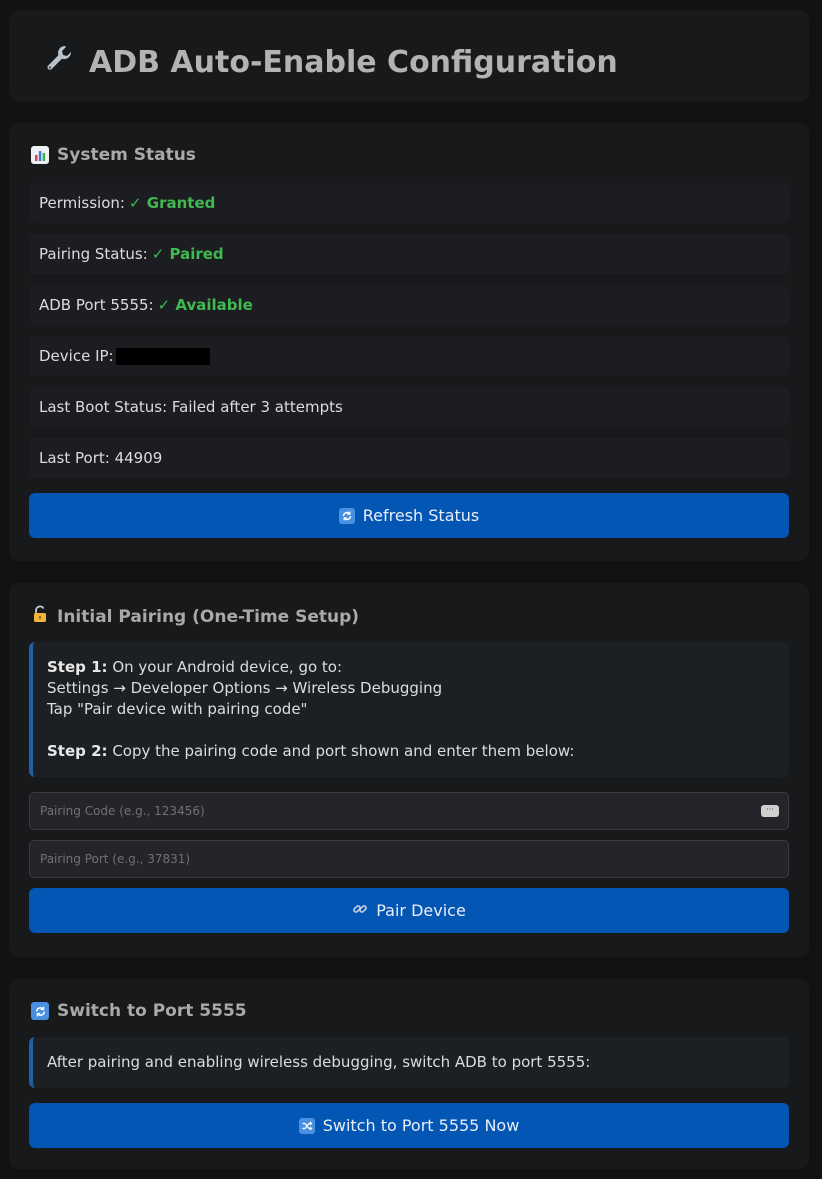  I want to click on page-title-text: ADB Auto-Enable Configuration, so click(353, 62).